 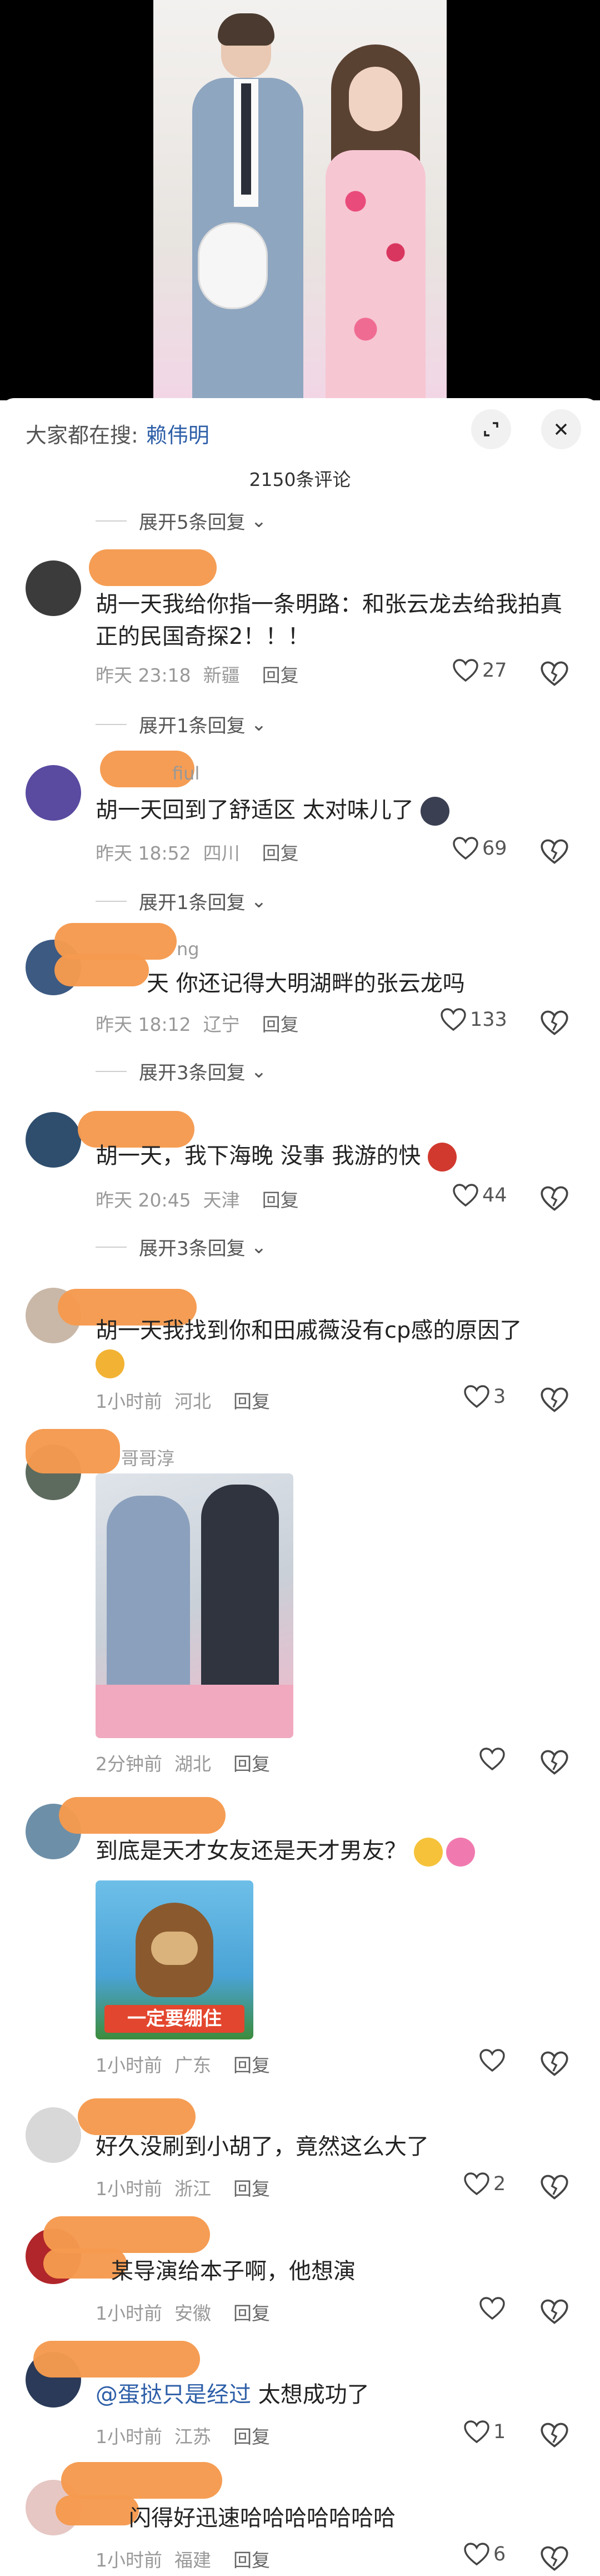 What do you see at coordinates (495, 1195) in the screenshot?
I see `like-count: 44` at bounding box center [495, 1195].